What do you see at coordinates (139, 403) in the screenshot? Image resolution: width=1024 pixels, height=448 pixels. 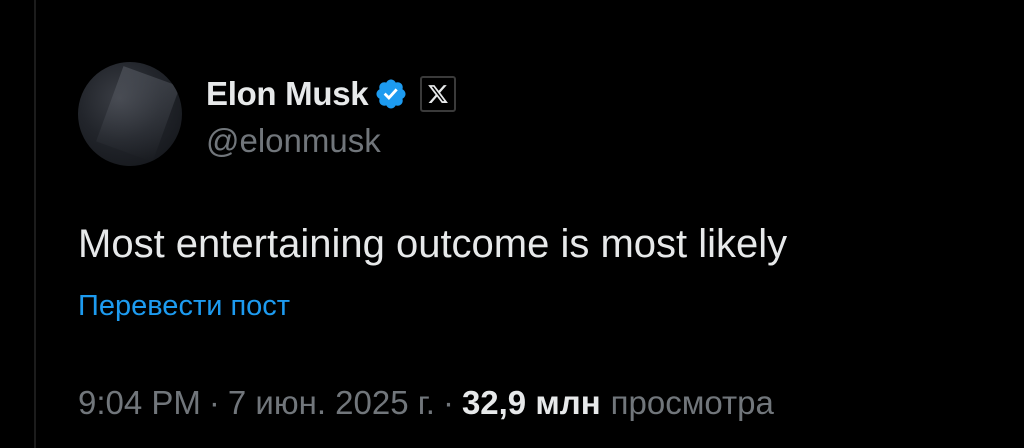 I see `post-time: 9:04 PM` at bounding box center [139, 403].